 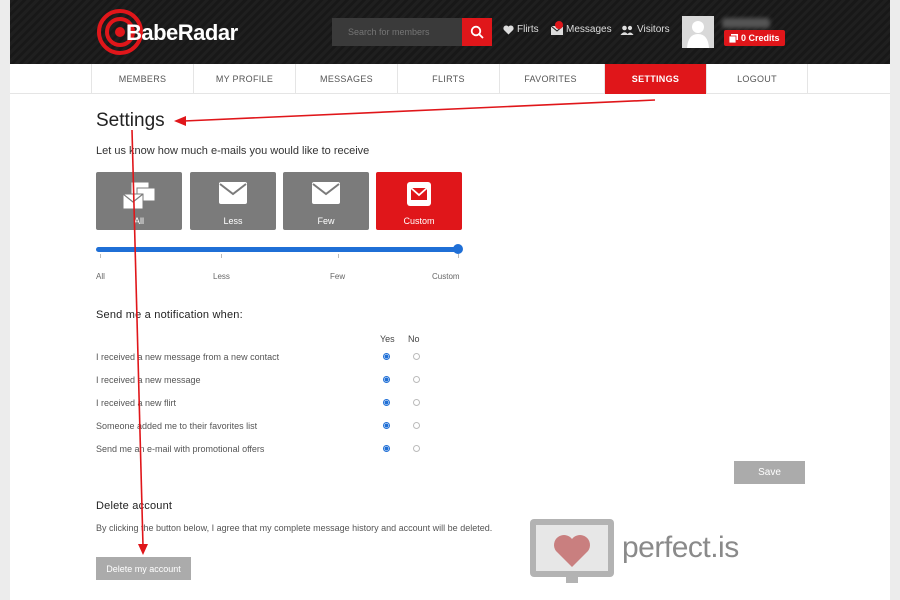 I want to click on tab-my-profile: MY PROFILE, so click(x=244, y=79).